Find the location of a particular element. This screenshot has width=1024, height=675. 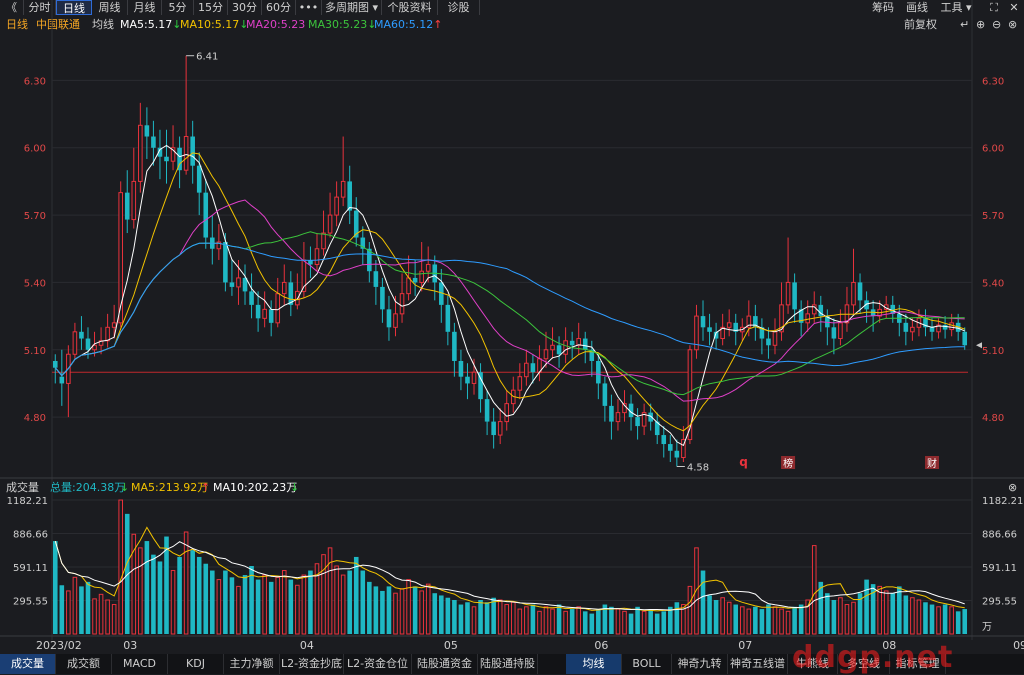

indicator-tab-2: MACD is located at coordinates (140, 664).